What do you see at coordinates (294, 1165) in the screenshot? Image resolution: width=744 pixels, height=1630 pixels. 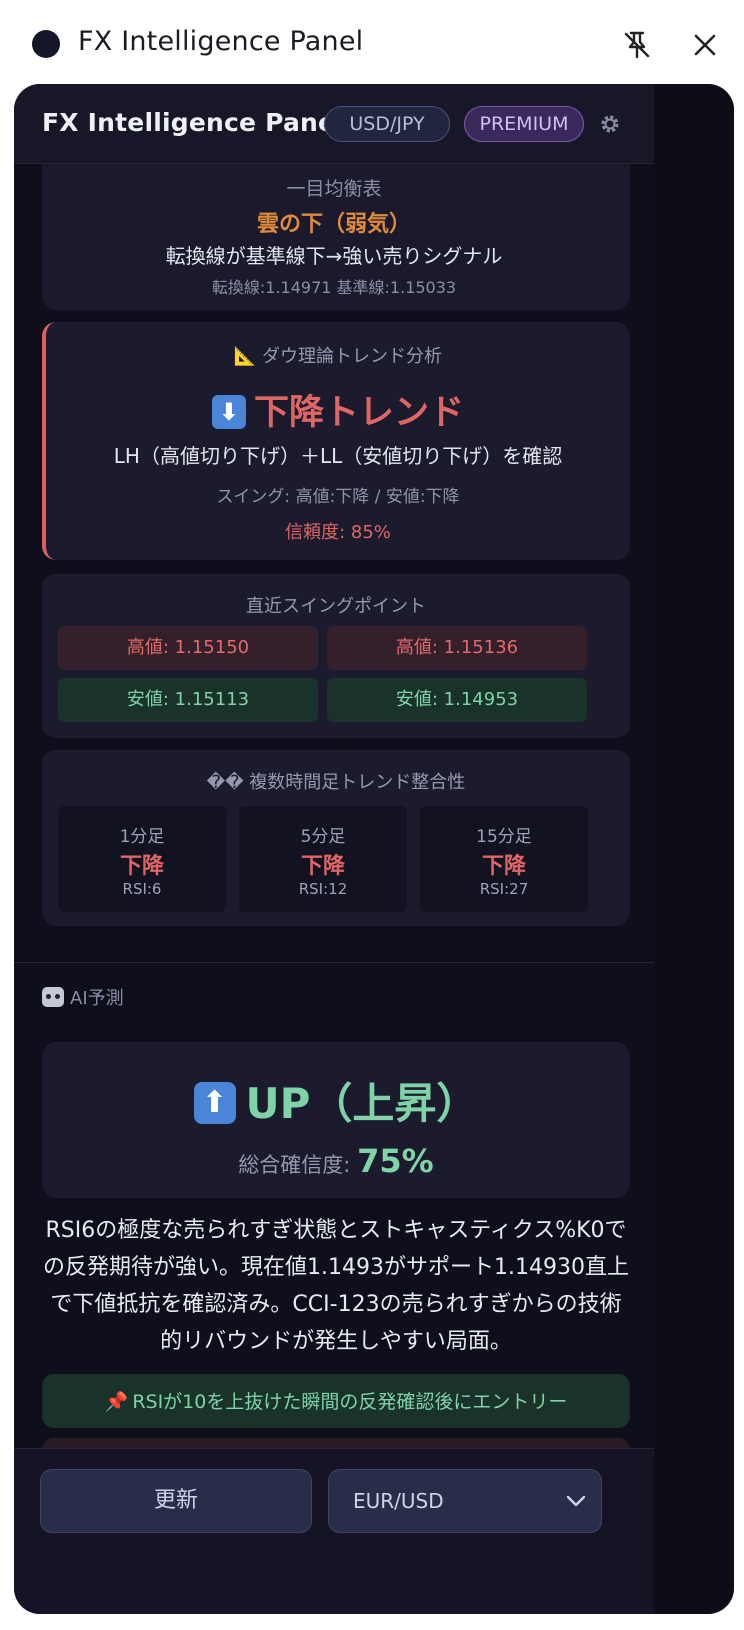 I see `ai-confidence-label: 総合確信度:` at bounding box center [294, 1165].